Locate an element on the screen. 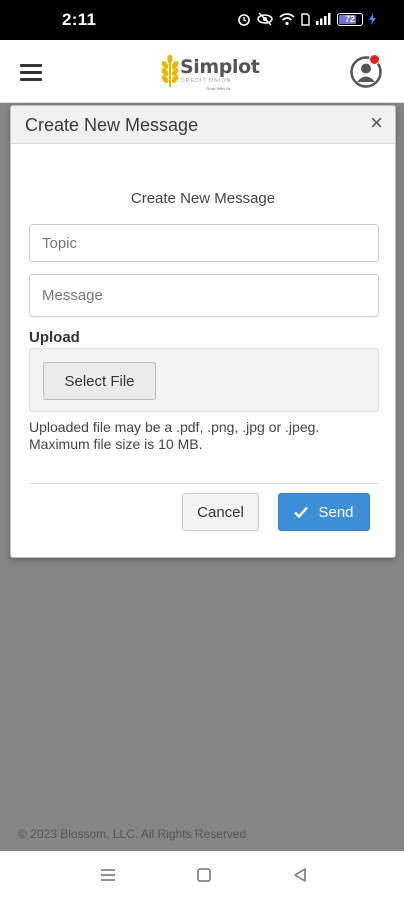 This screenshot has height=900, width=404. logo-subtitle: CREDIT UNION is located at coordinates (206, 81).